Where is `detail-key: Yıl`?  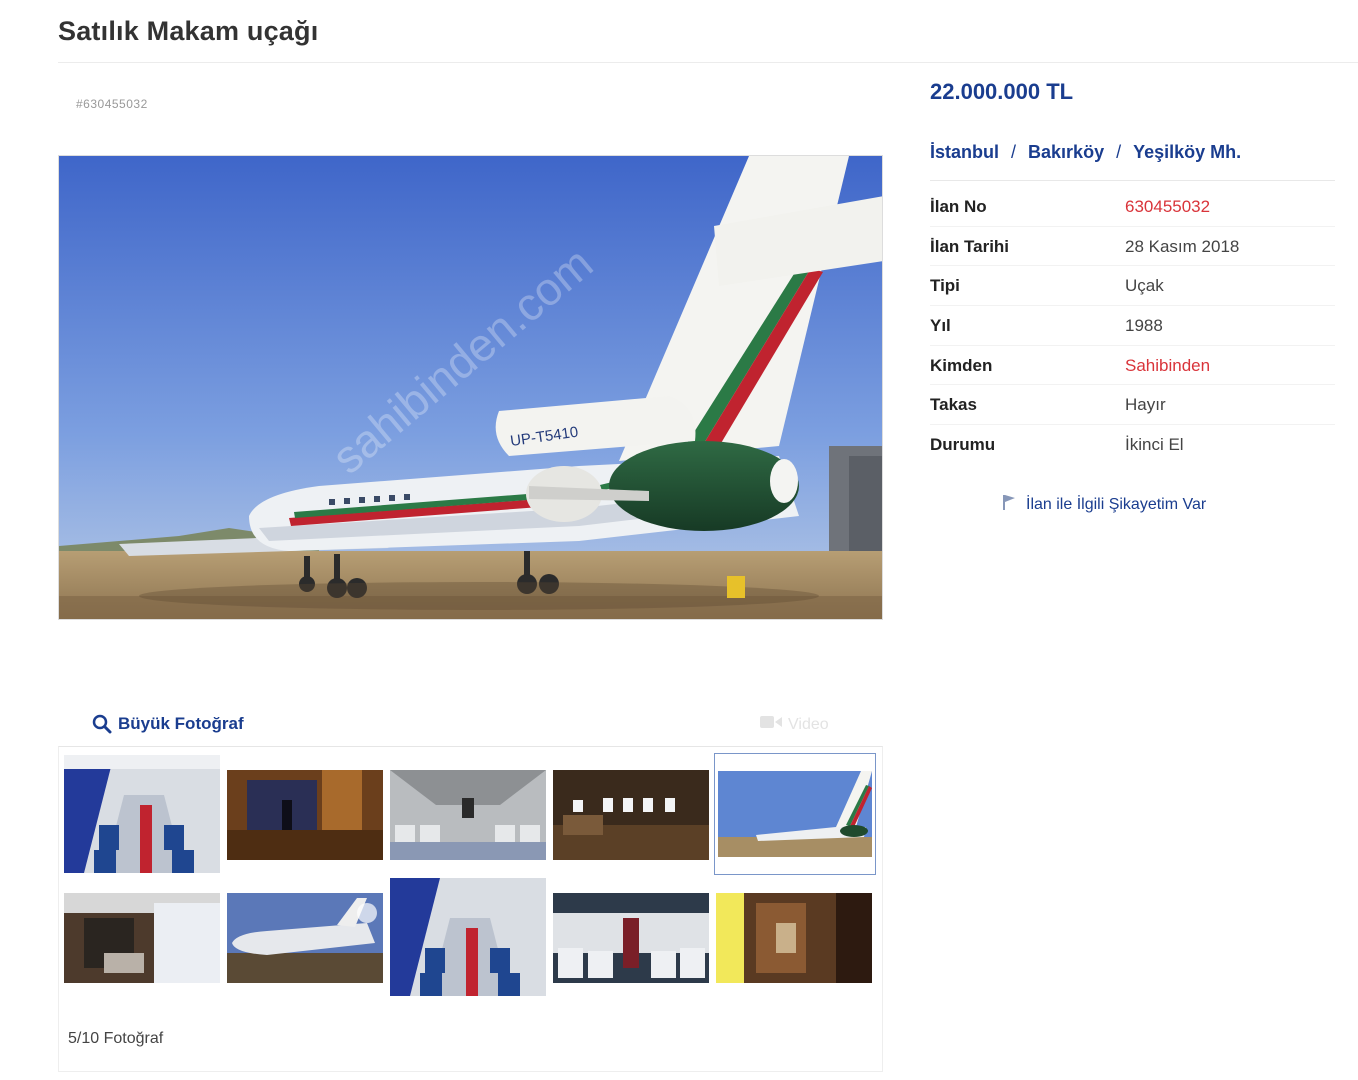
detail-key: Yıl is located at coordinates (940, 326).